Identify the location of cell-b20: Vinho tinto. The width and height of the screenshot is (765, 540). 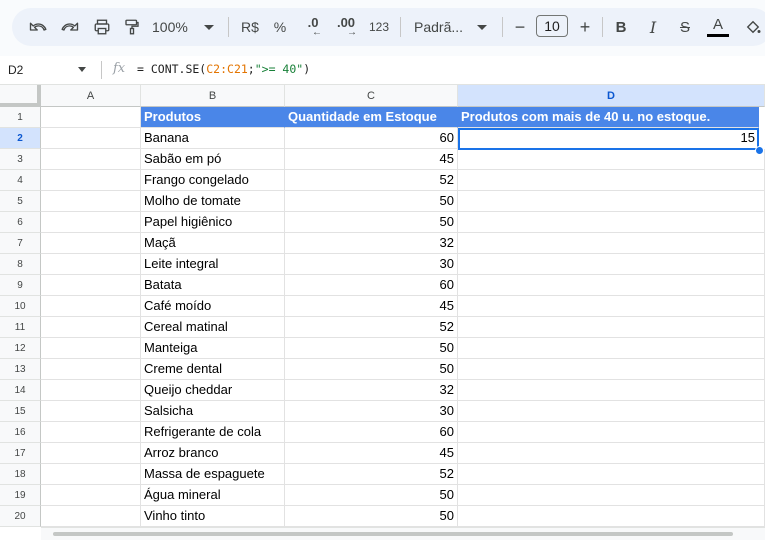
(213, 516).